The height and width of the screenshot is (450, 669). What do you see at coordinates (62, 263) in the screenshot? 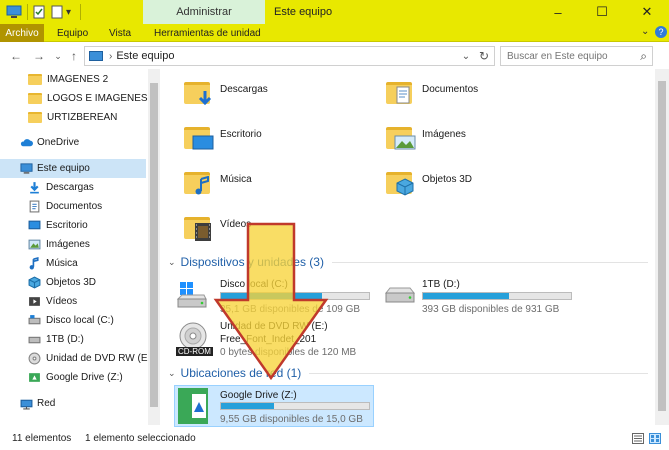
I see `nav-item-label: Música` at bounding box center [62, 263].